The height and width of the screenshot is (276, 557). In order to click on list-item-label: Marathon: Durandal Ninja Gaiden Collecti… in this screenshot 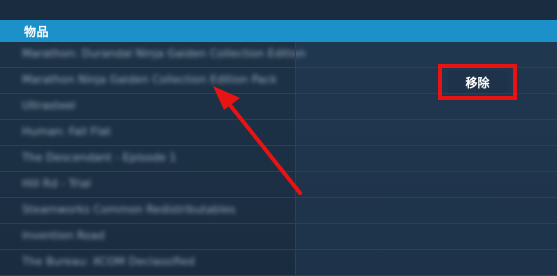, I will do `click(164, 53)`.